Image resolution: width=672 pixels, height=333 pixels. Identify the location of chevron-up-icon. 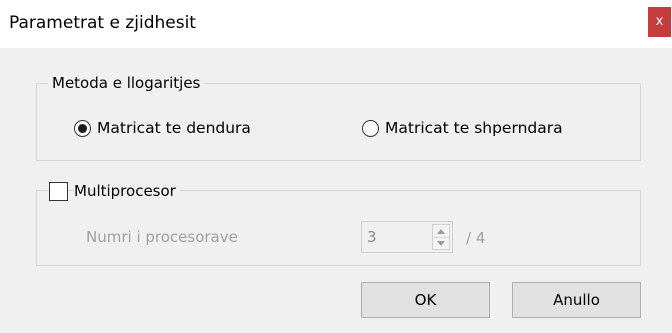
(441, 231).